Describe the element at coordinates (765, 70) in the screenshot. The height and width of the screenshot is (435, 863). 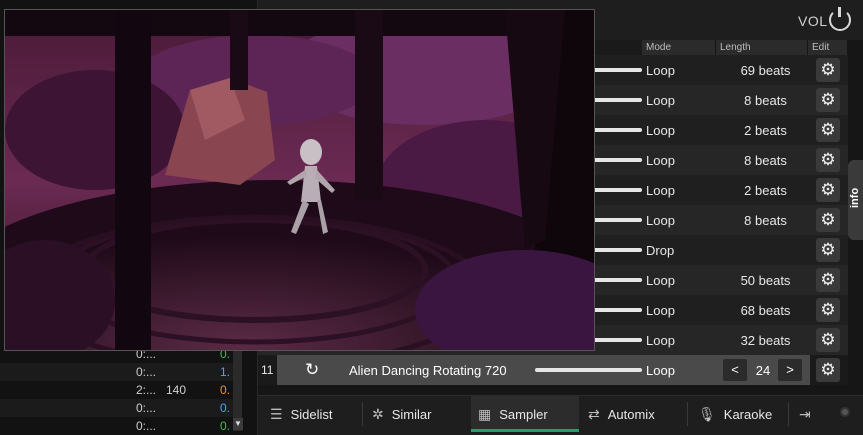
I see `length: 69 beats` at that location.